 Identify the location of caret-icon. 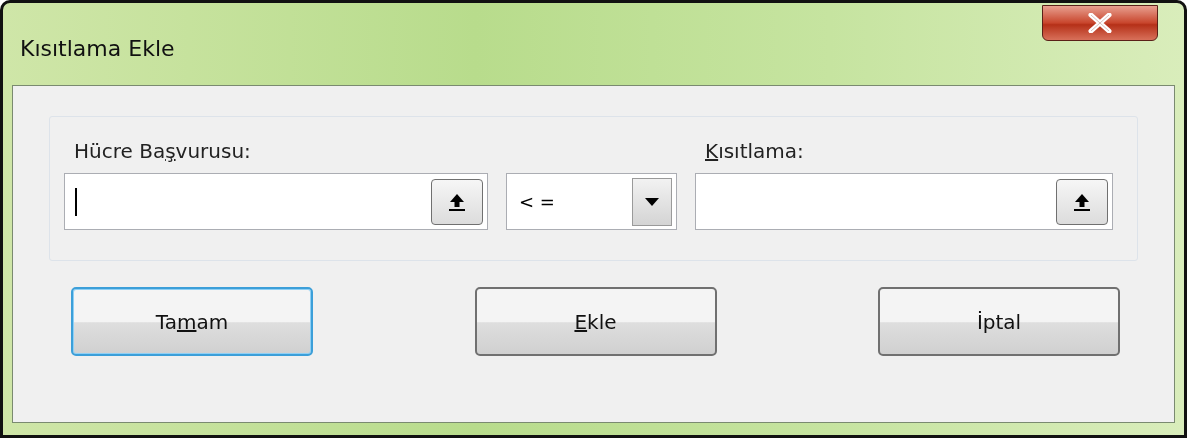
(652, 201).